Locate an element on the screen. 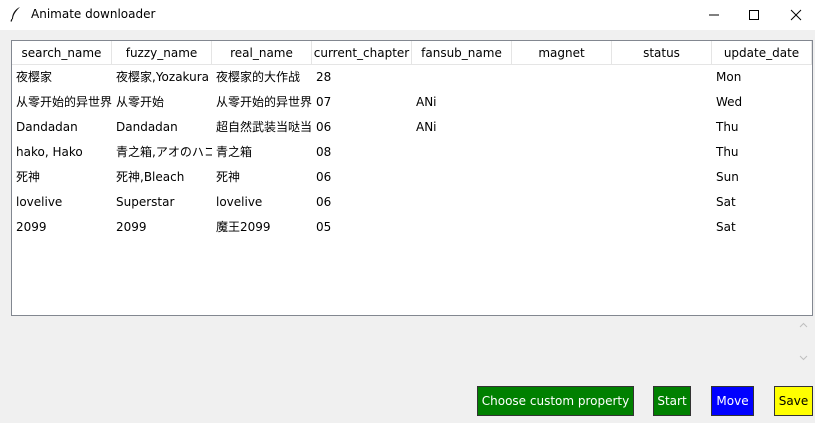 The height and width of the screenshot is (423, 815). minimize-icon is located at coordinates (714, 15).